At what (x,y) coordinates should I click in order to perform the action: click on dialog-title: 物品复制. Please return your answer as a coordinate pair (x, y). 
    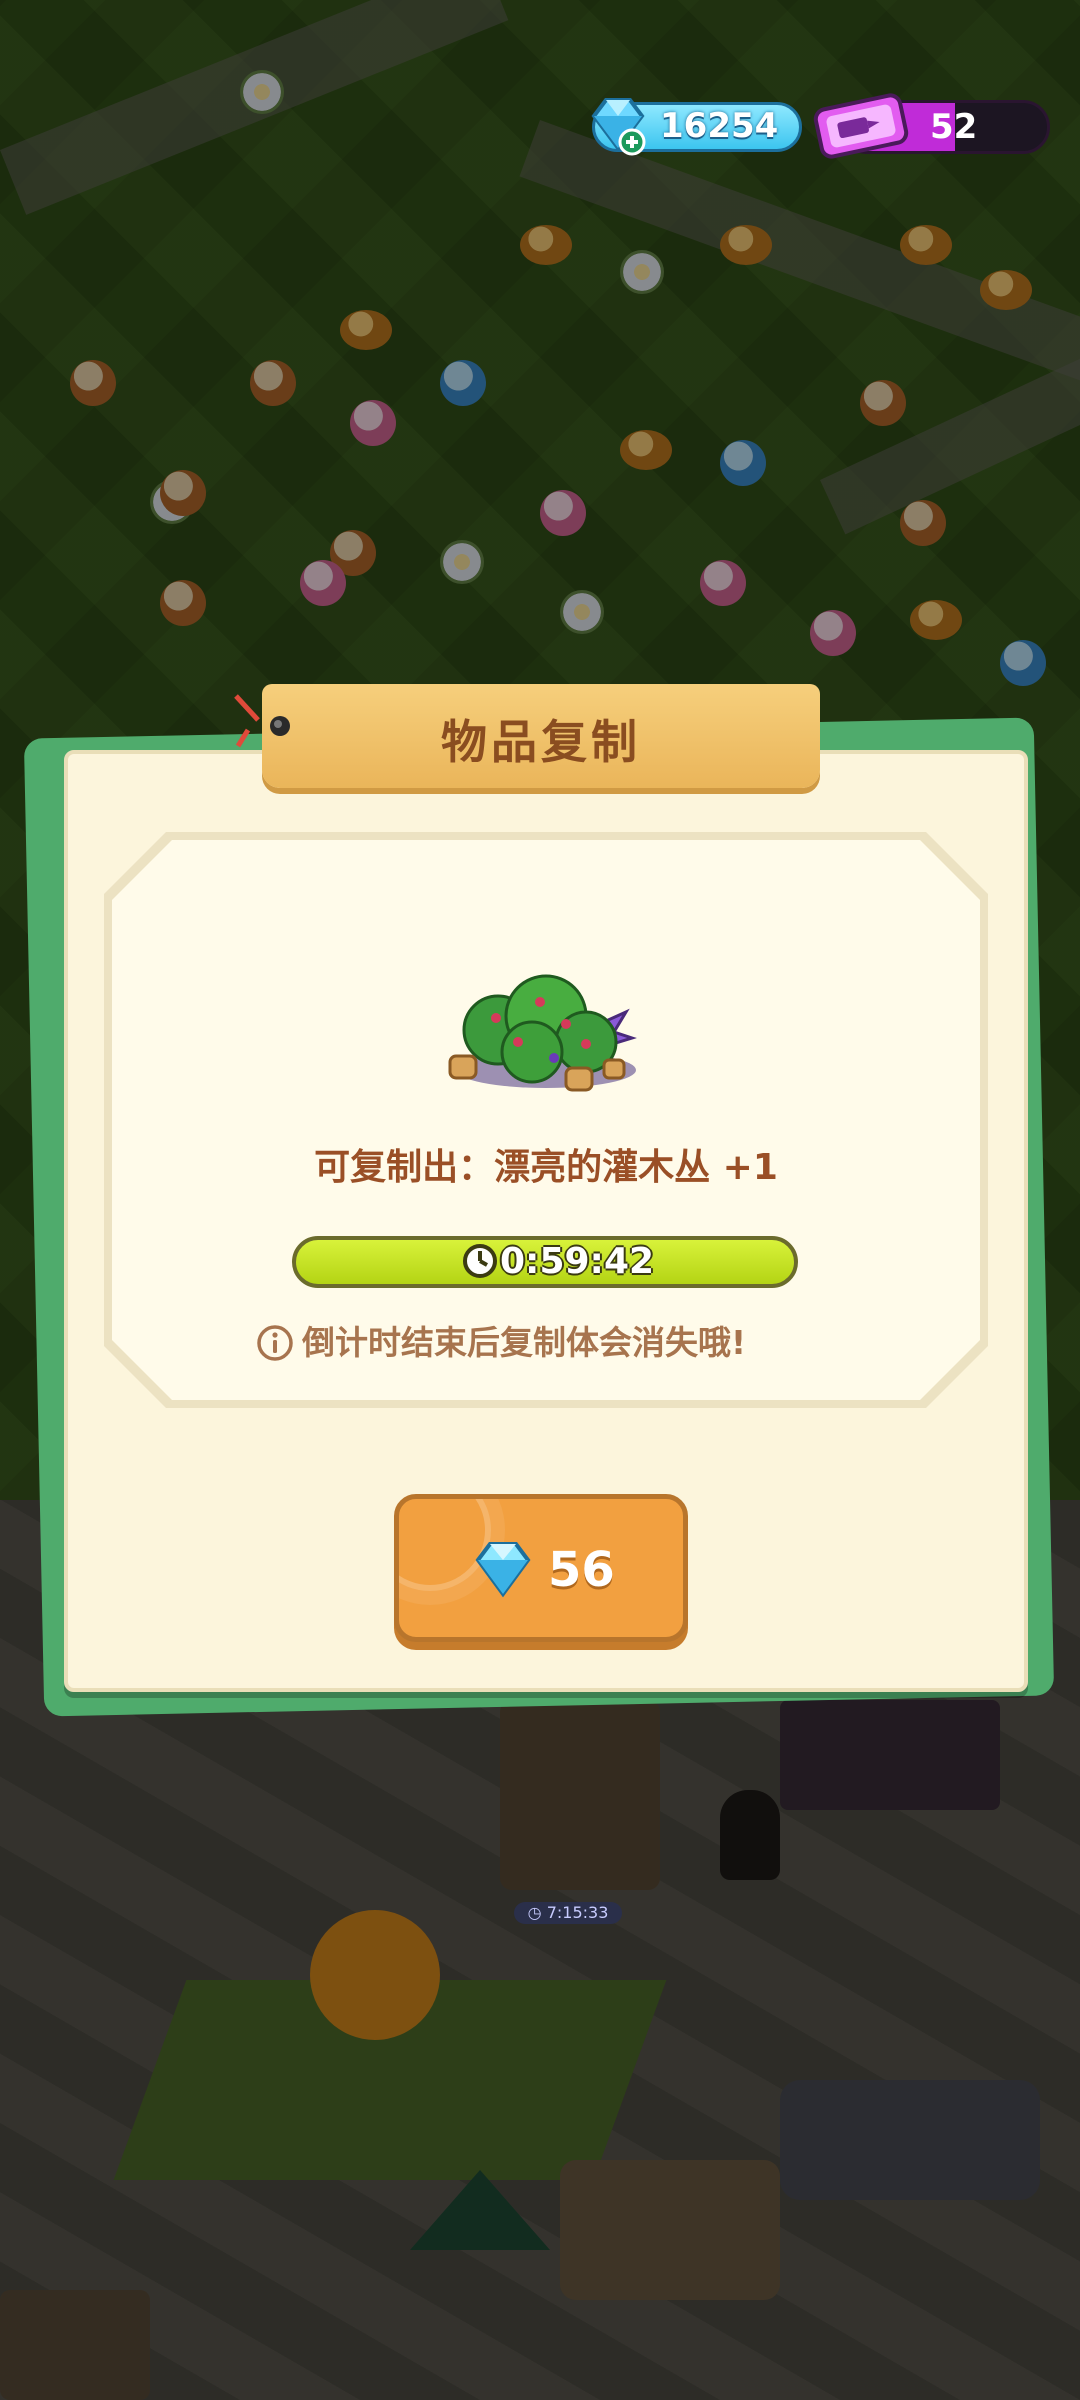
    Looking at the image, I should click on (541, 742).